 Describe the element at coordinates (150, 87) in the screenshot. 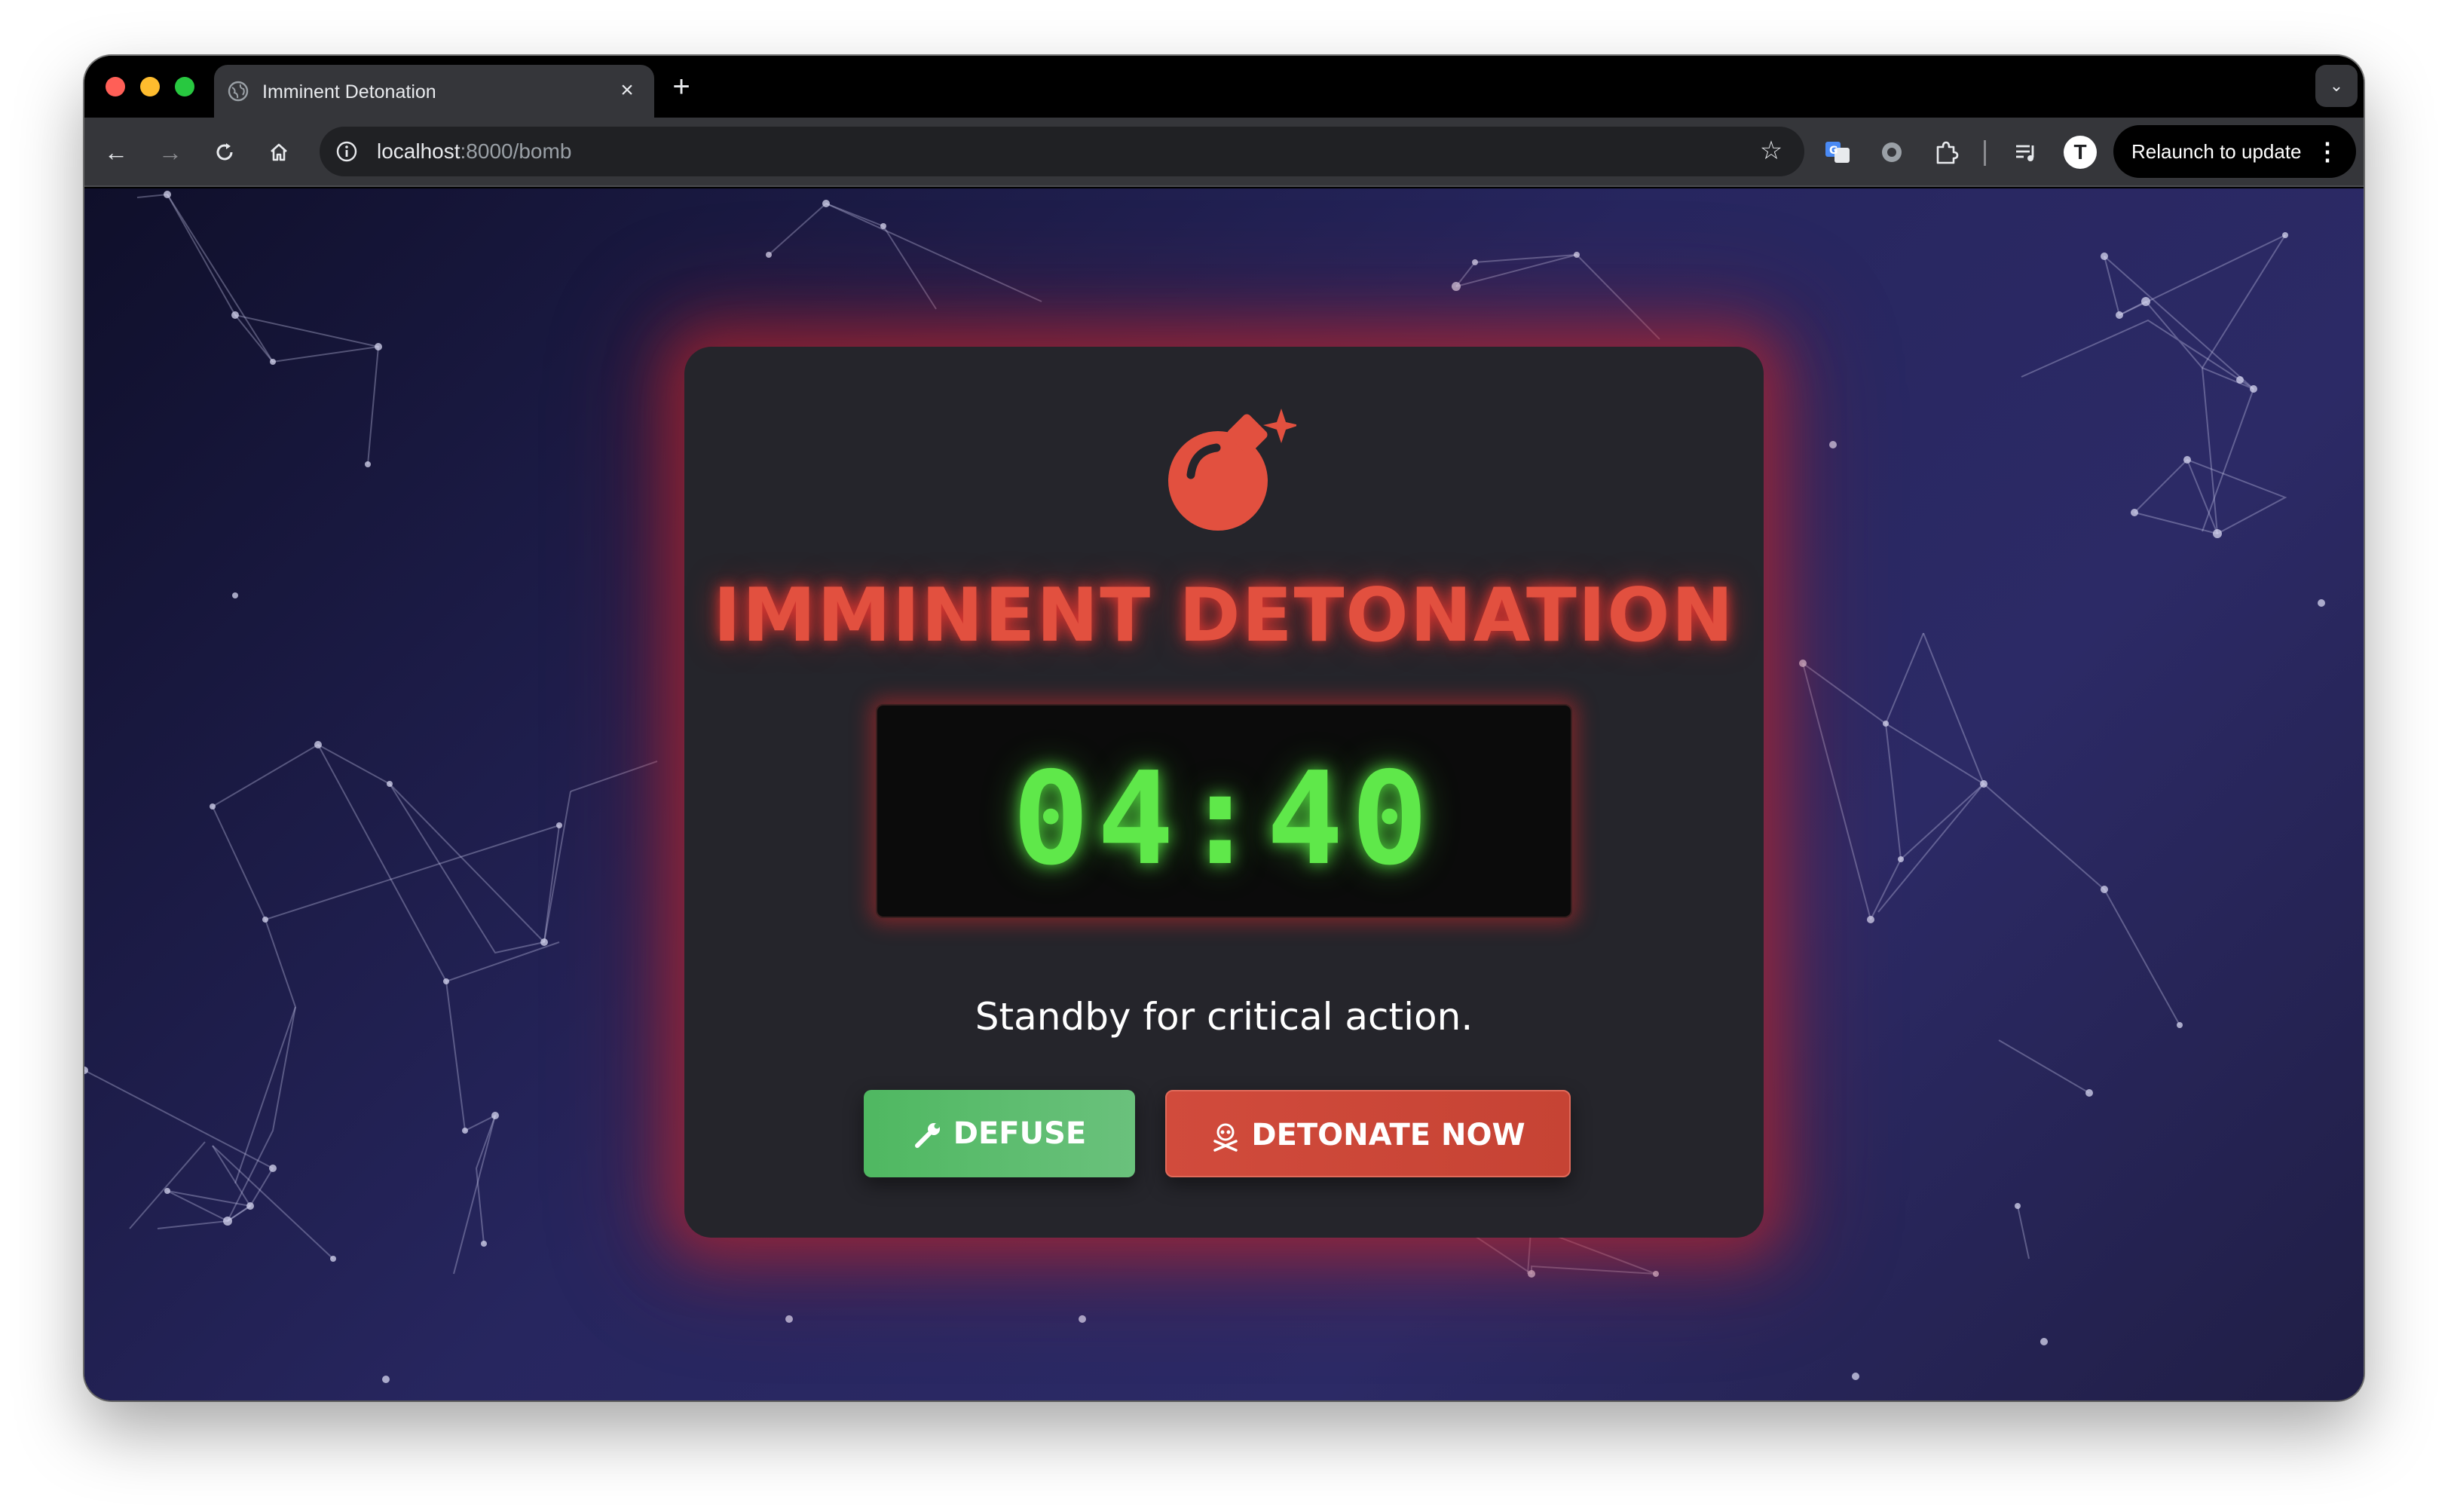

I see `minimize-window-button` at that location.